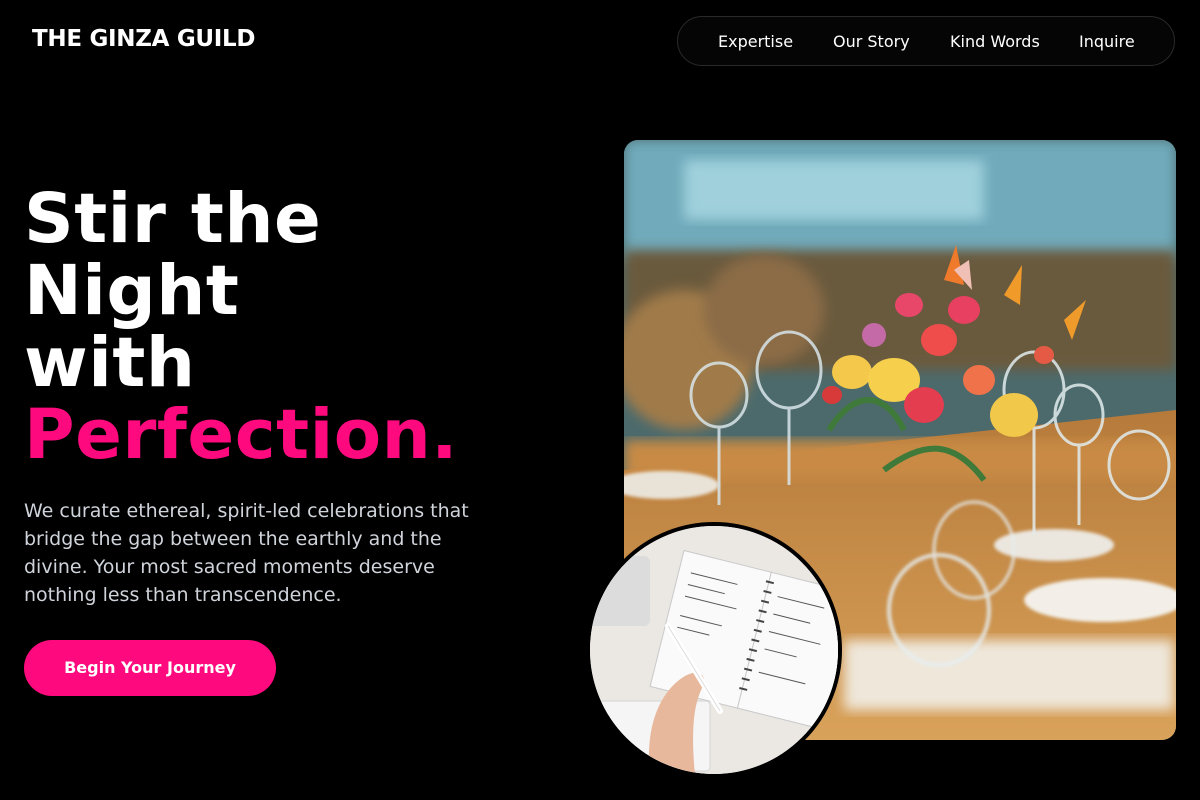 This screenshot has width=1200, height=800. Describe the element at coordinates (173, 219) in the screenshot. I see `headline-line-1: Stir the` at that location.